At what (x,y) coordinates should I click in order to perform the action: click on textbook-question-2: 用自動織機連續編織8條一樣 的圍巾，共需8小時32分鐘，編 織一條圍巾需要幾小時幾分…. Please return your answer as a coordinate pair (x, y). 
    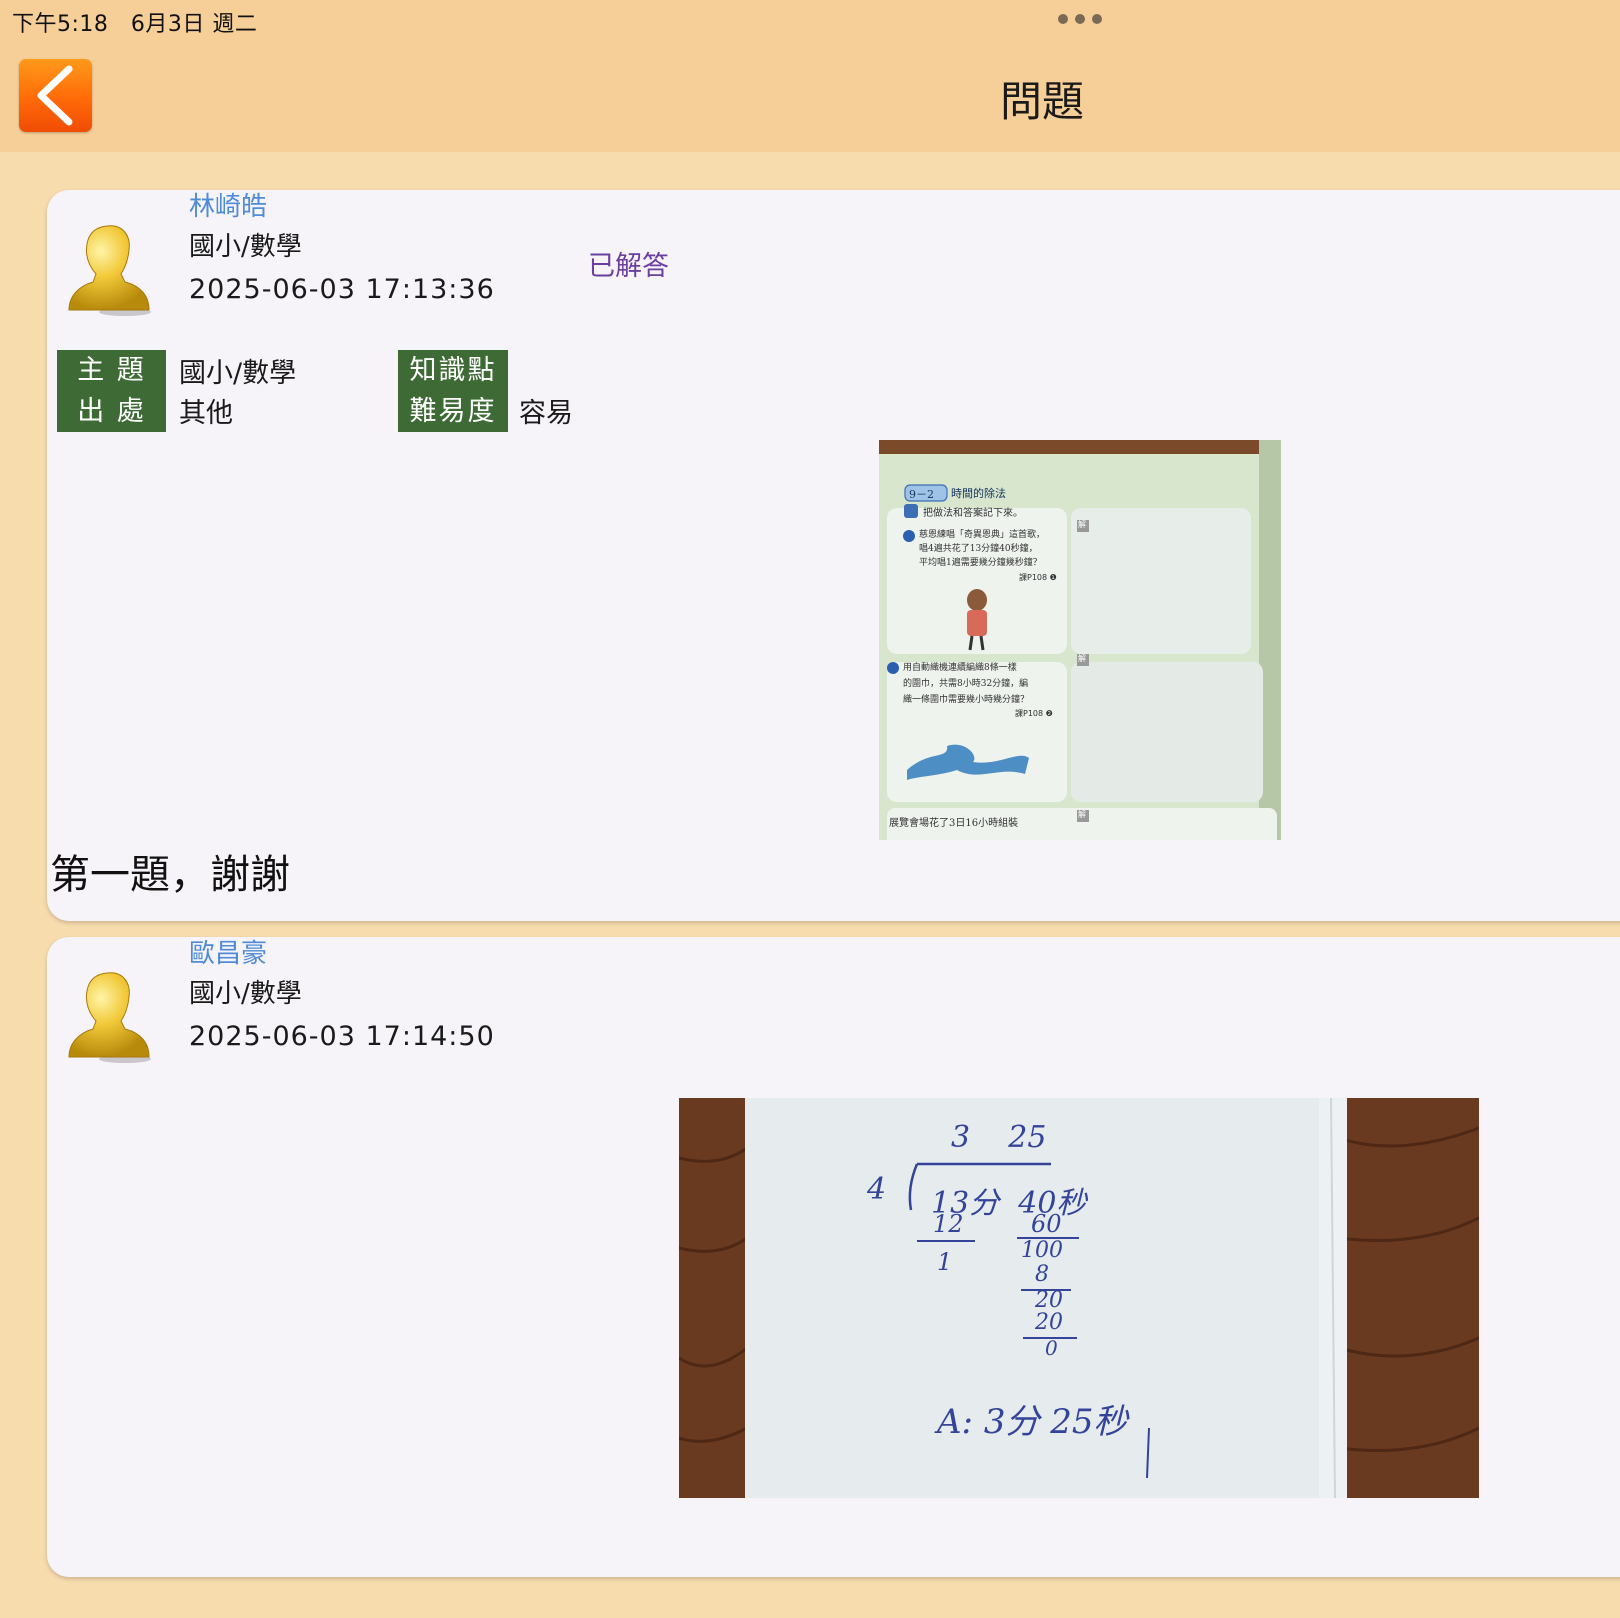
    Looking at the image, I should click on (966, 684).